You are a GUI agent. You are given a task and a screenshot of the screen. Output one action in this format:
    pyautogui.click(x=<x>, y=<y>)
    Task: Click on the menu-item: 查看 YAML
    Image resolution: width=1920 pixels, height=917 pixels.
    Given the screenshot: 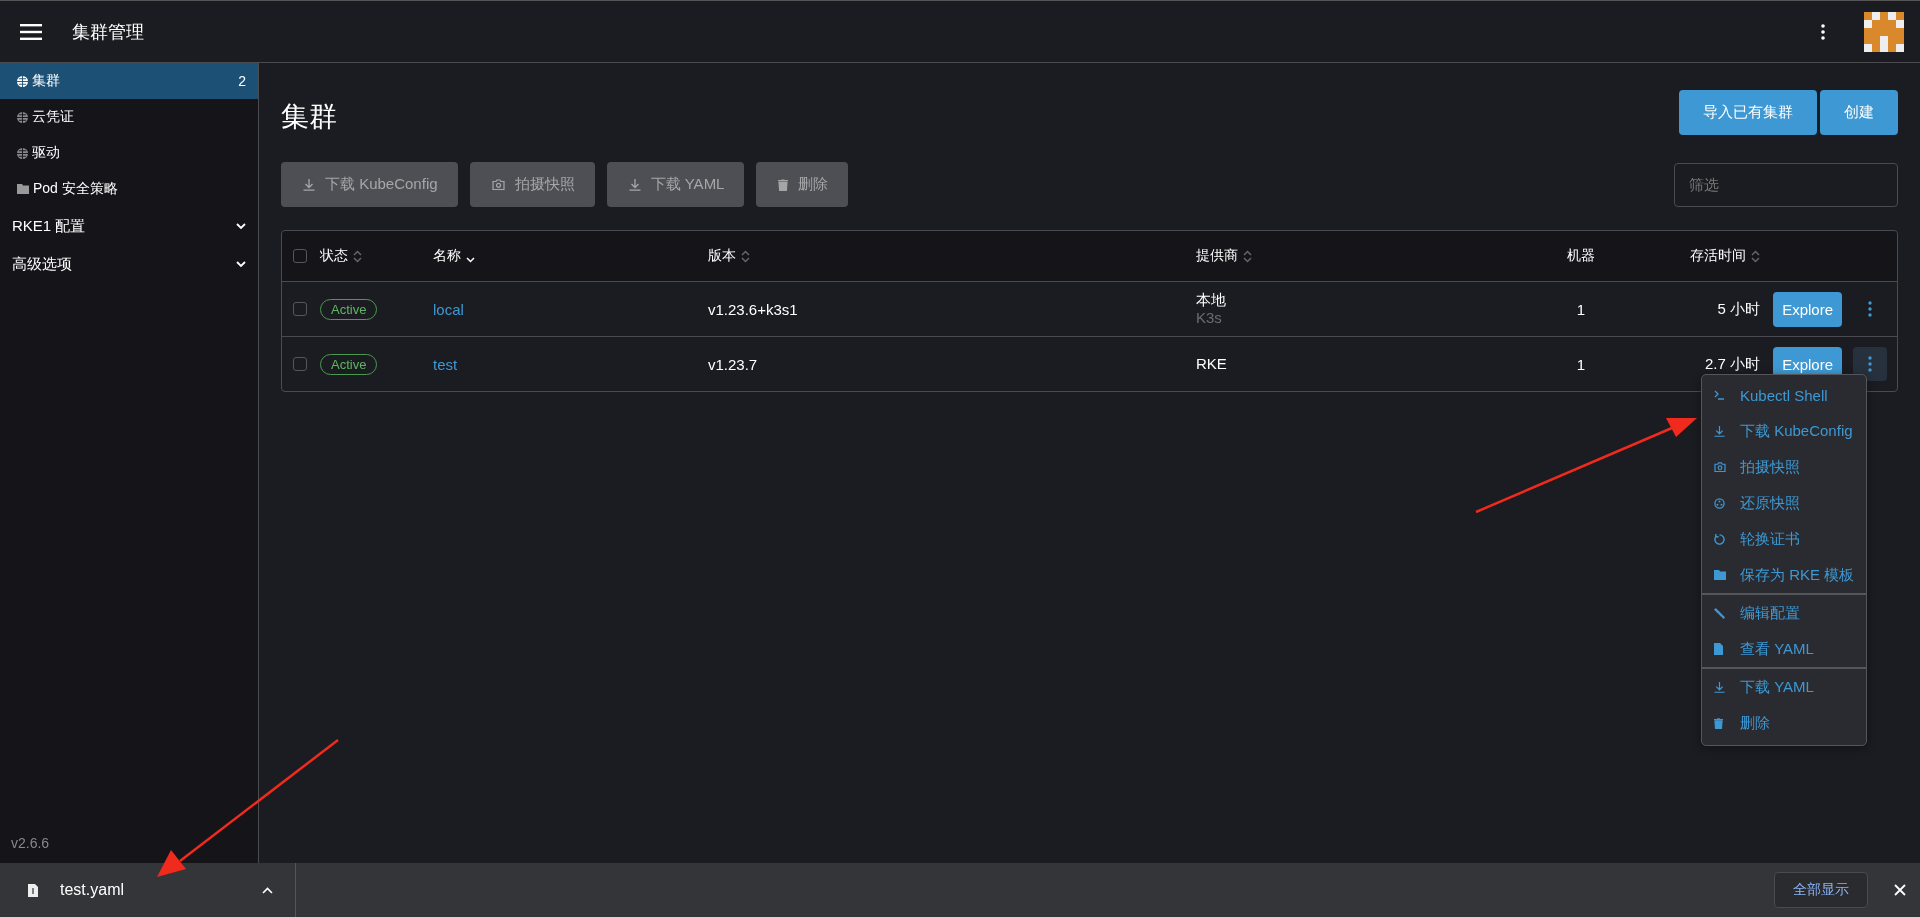 What is the action you would take?
    pyautogui.click(x=1784, y=649)
    